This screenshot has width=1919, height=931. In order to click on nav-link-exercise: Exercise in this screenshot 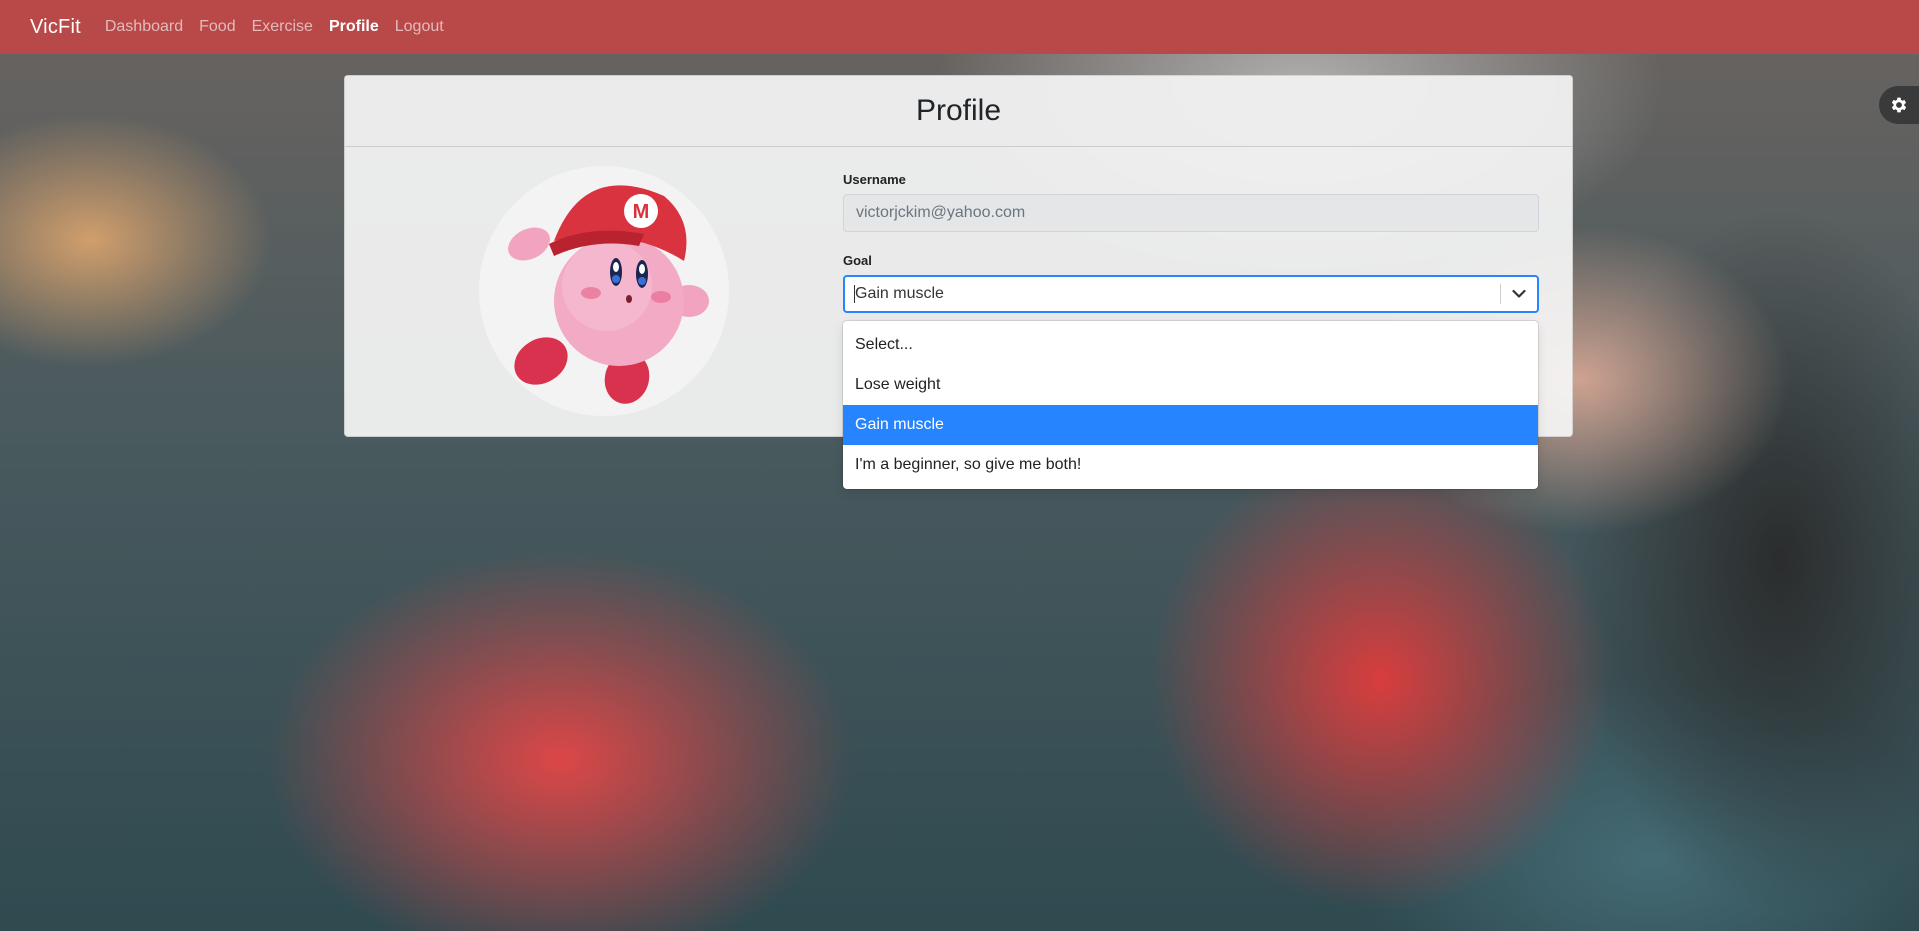, I will do `click(282, 27)`.